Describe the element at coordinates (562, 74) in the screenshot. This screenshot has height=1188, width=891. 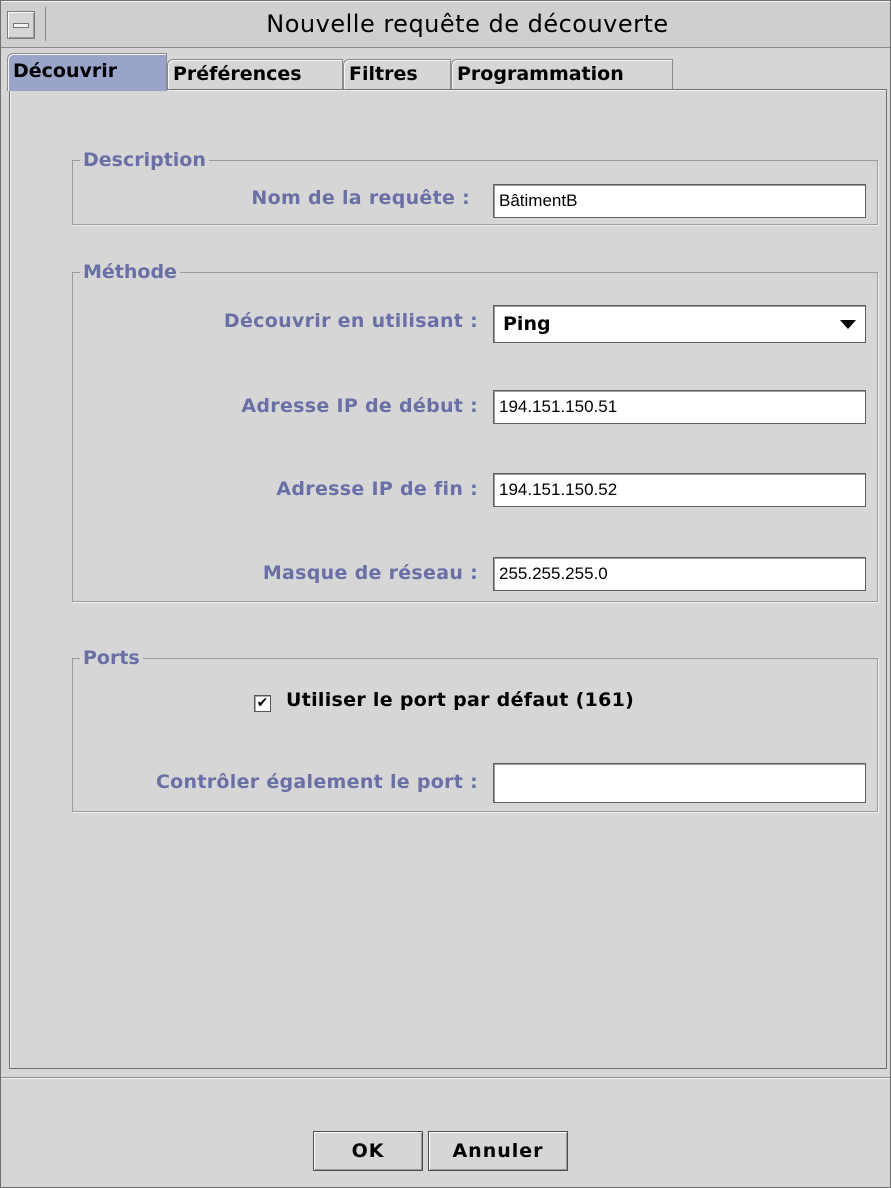
I see `tab-programmation: Programmation` at that location.